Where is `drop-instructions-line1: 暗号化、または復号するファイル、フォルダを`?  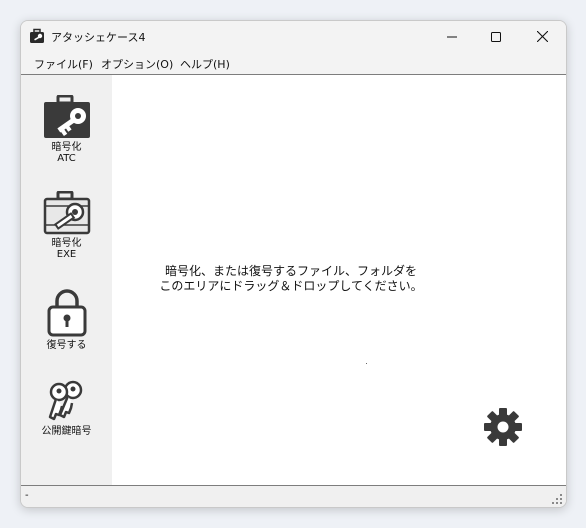
drop-instructions-line1: 暗号化、または復号するファイル、フォルダを is located at coordinates (290, 271).